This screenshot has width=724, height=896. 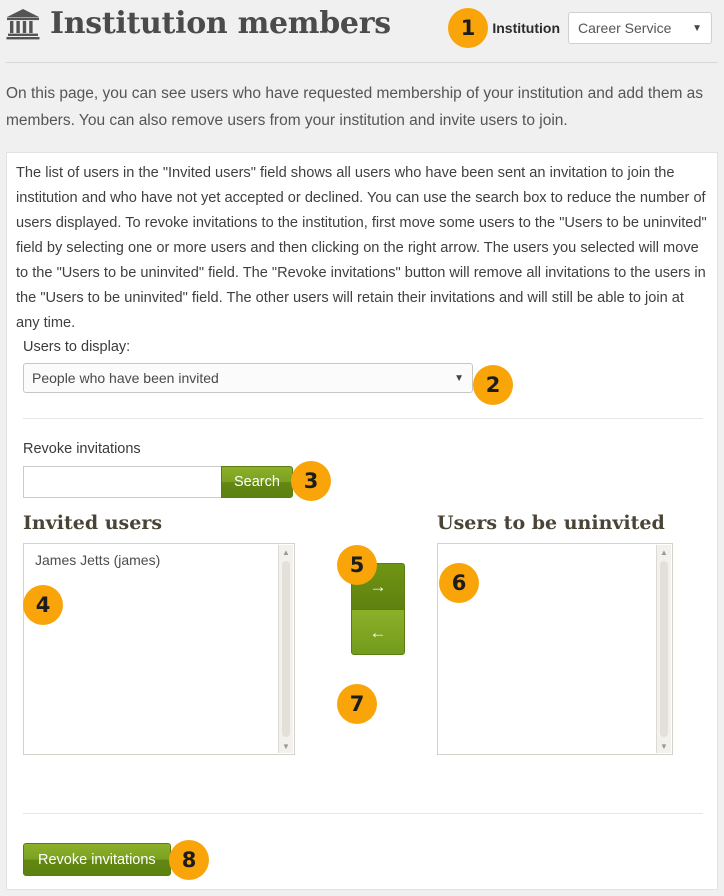 I want to click on callout-badge-5: 5, so click(x=357, y=565).